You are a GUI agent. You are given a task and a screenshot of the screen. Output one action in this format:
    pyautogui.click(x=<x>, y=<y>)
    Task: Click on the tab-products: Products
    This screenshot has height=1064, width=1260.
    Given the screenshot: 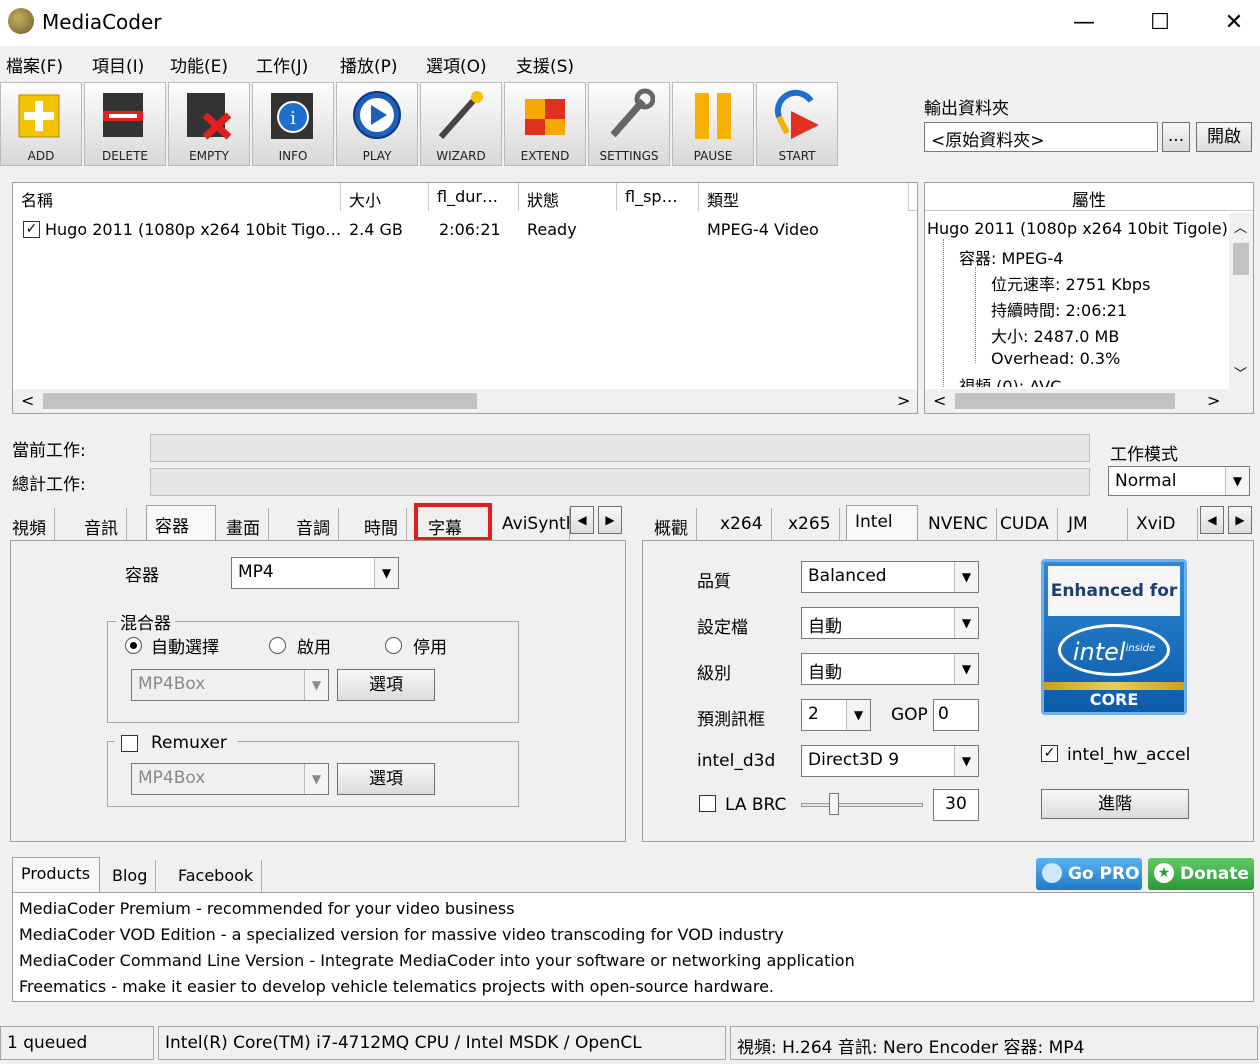 What is the action you would take?
    pyautogui.click(x=56, y=875)
    